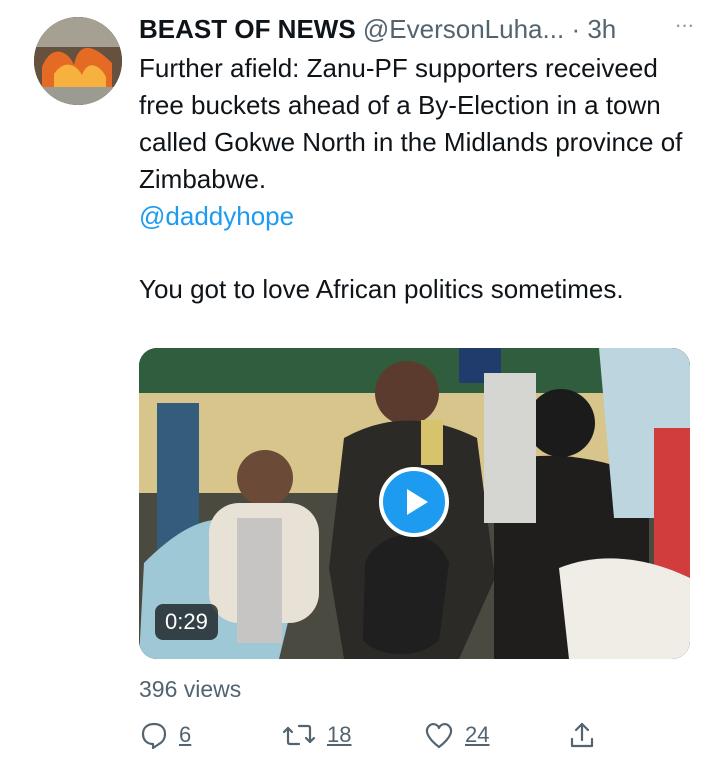 The width and height of the screenshot is (720, 779). I want to click on mention-link: @daddyhope, so click(419, 216).